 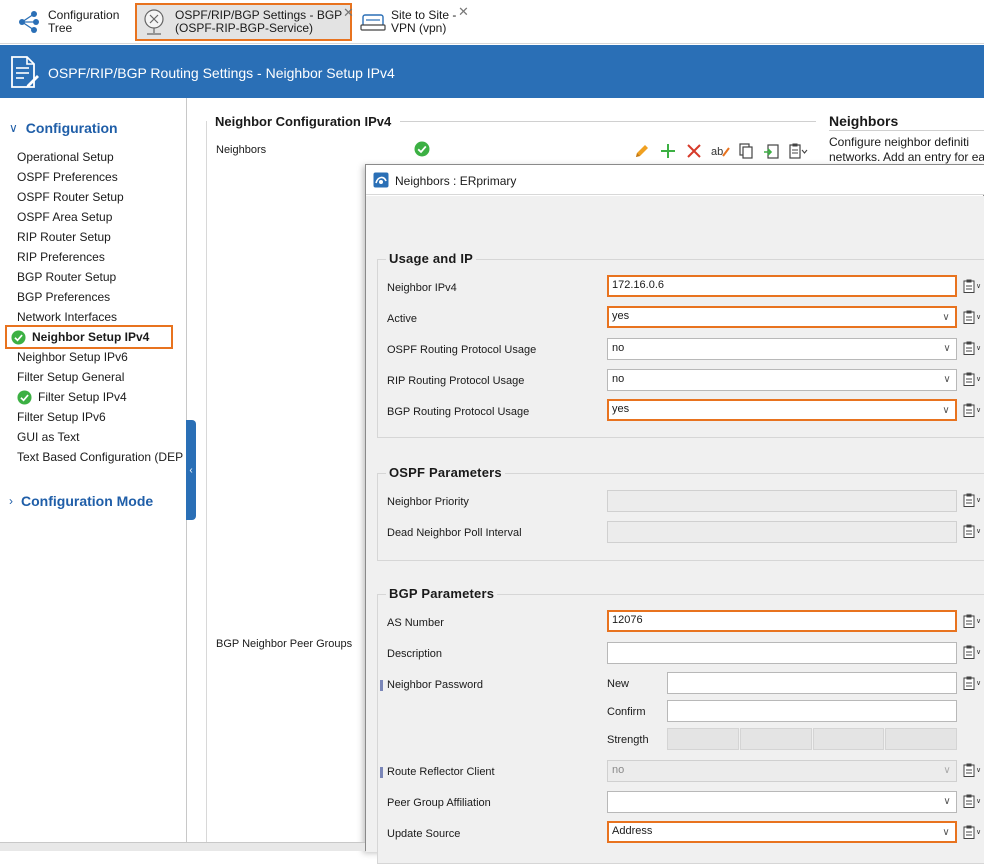 I want to click on nav-section-configuration-mode: › Configuration Mode, so click(x=81, y=501).